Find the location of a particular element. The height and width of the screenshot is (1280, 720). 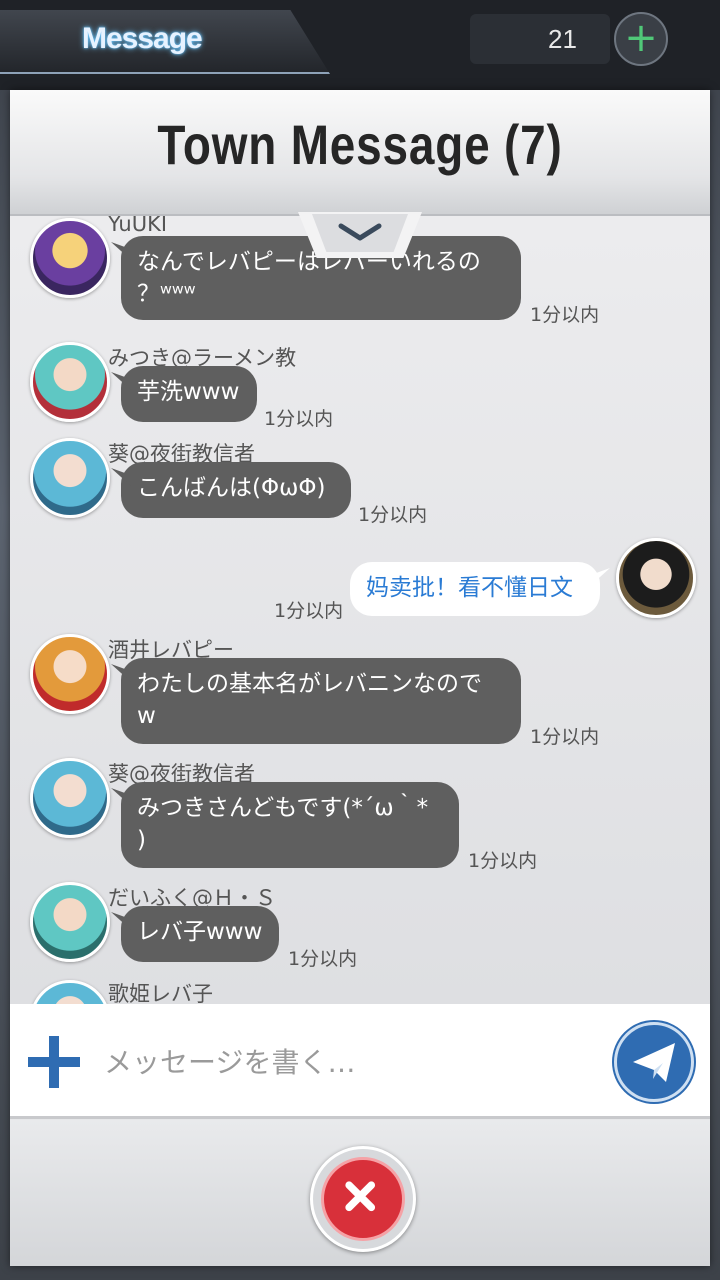

message-bubble: レバ子www is located at coordinates (200, 934).